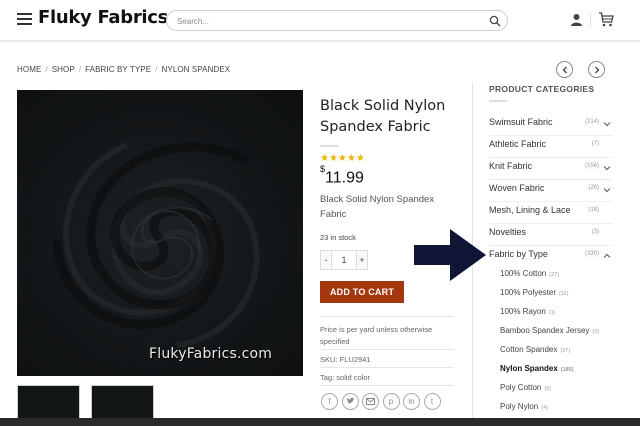 This screenshot has width=640, height=426. I want to click on pointer-arrow-icon, so click(450, 255).